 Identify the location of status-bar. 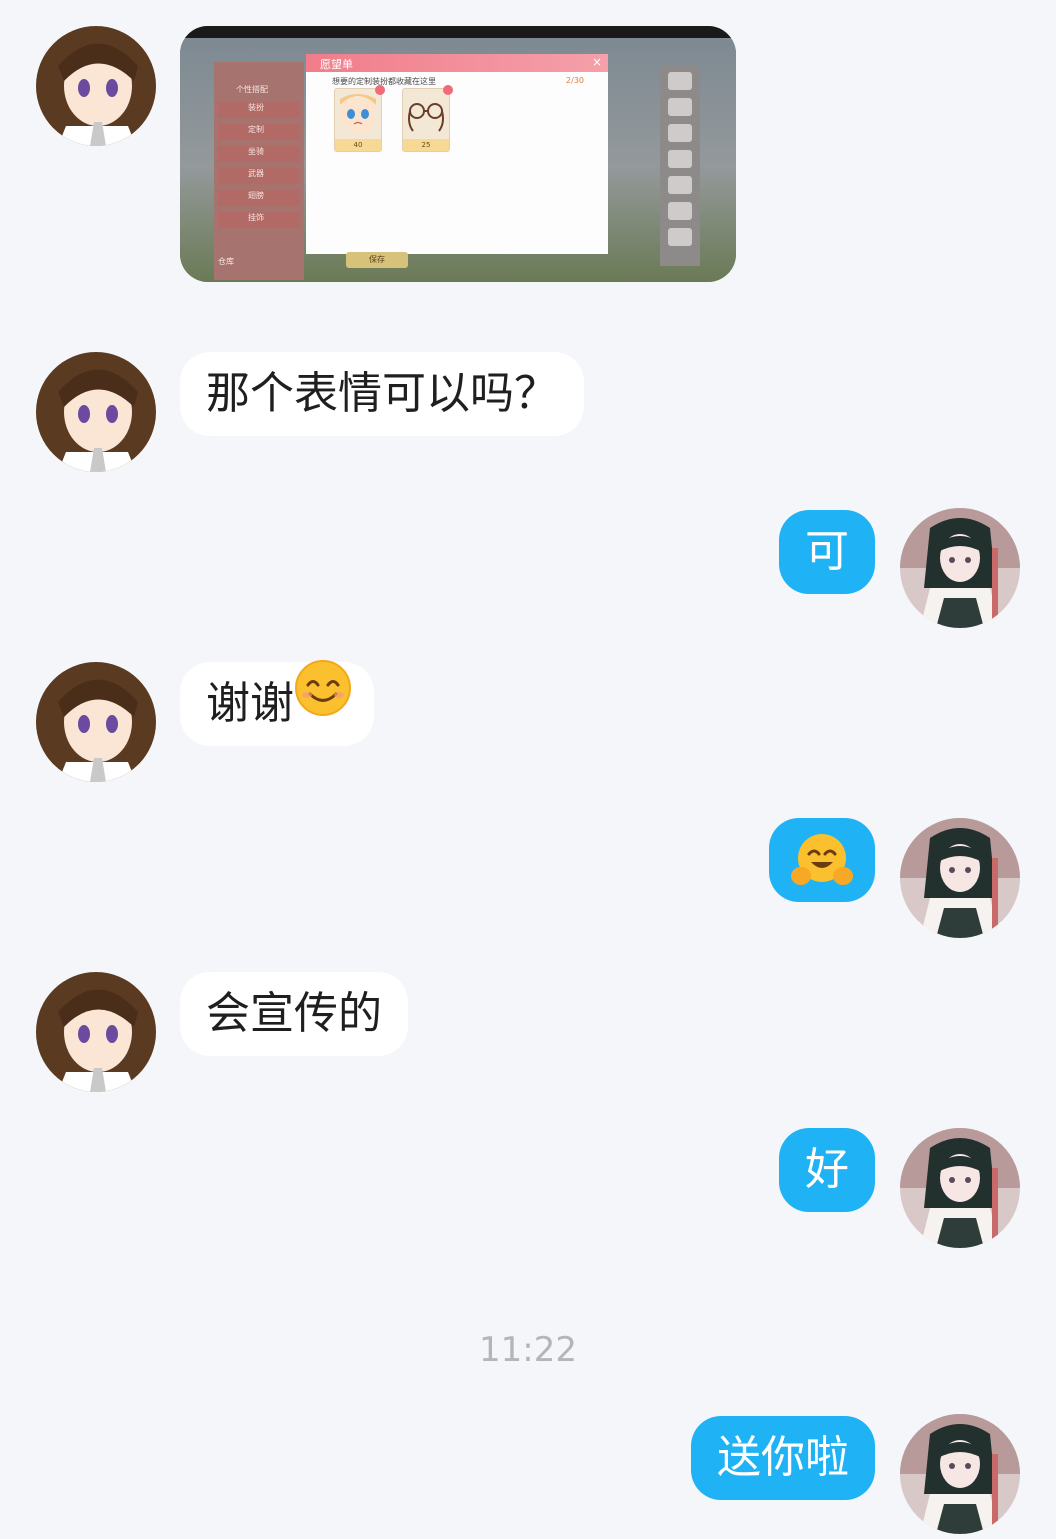
(458, 32).